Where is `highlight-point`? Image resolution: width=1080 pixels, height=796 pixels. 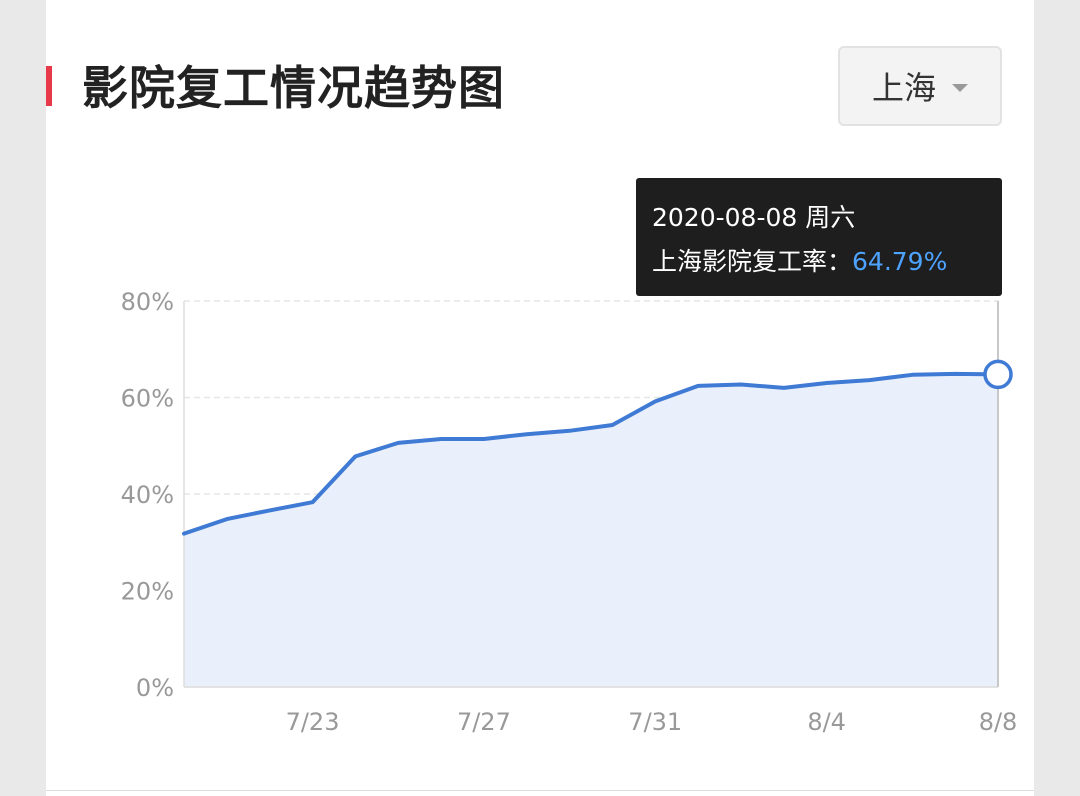
highlight-point is located at coordinates (998, 374).